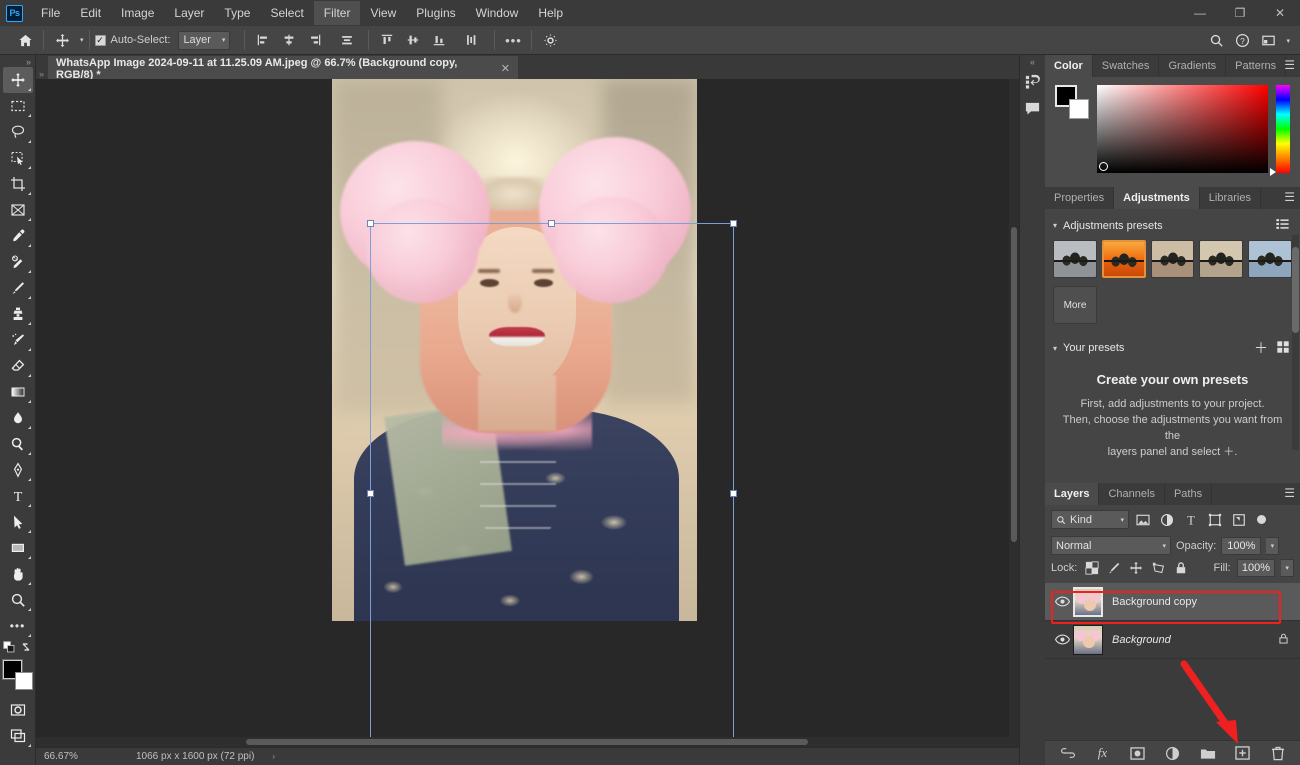 This screenshot has height=765, width=1300. I want to click on preset-sunset, so click(1123, 259).